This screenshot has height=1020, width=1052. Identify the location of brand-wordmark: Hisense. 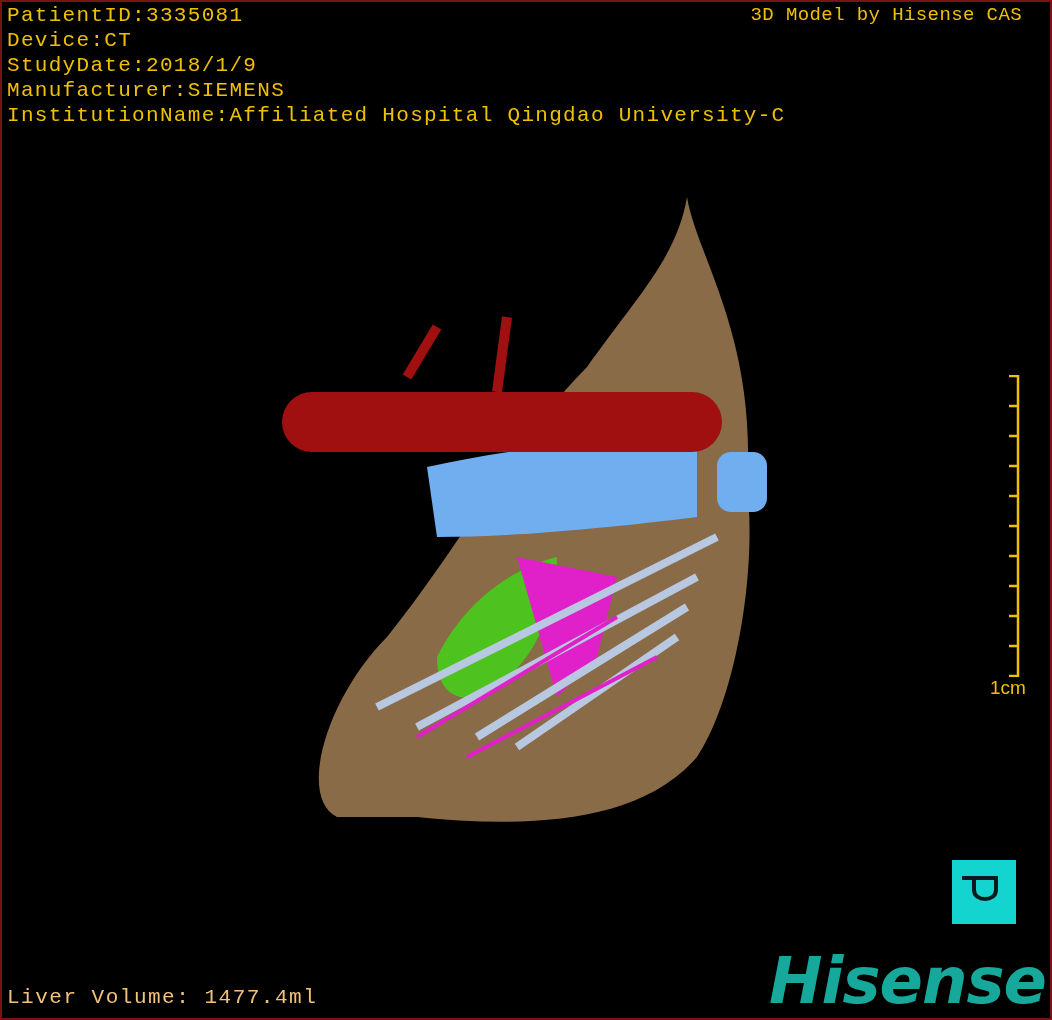
(907, 981).